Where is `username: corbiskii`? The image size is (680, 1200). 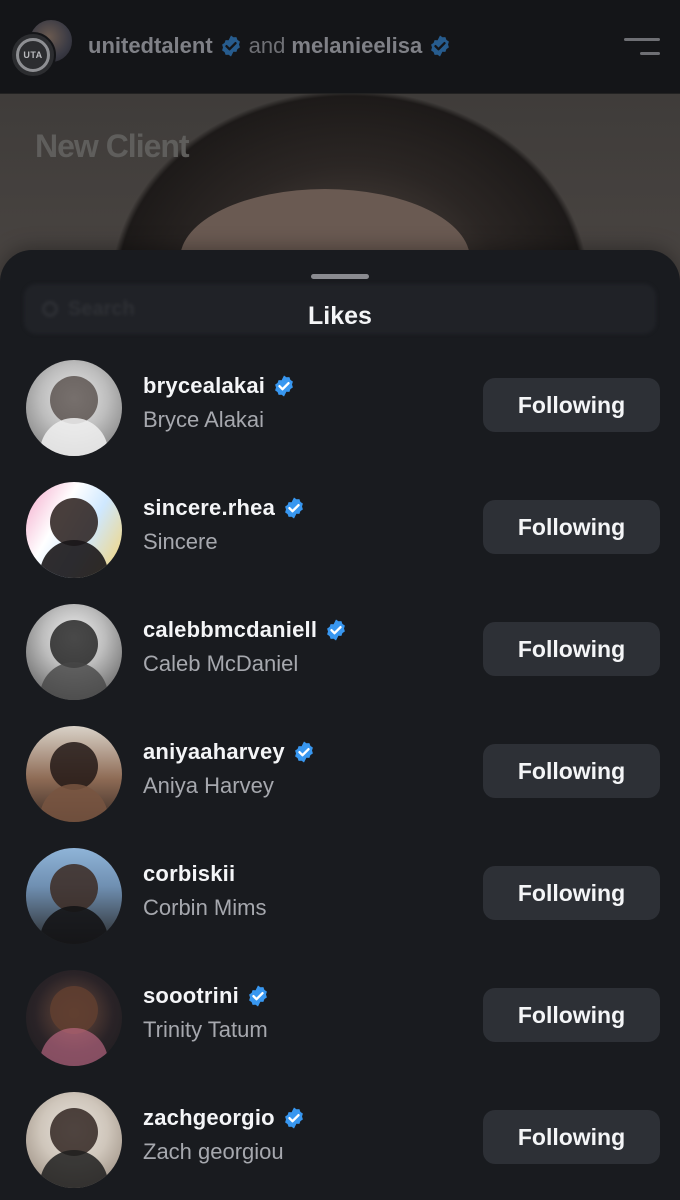 username: corbiskii is located at coordinates (189, 874).